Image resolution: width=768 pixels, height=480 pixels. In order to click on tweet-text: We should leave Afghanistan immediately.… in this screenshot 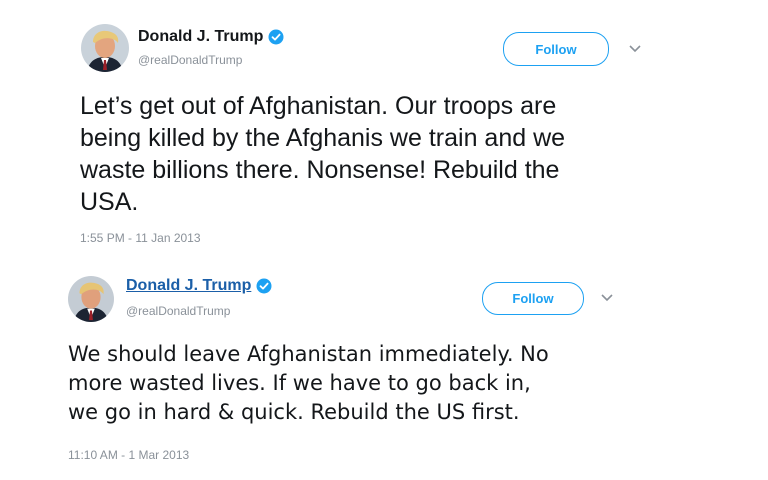, I will do `click(308, 383)`.